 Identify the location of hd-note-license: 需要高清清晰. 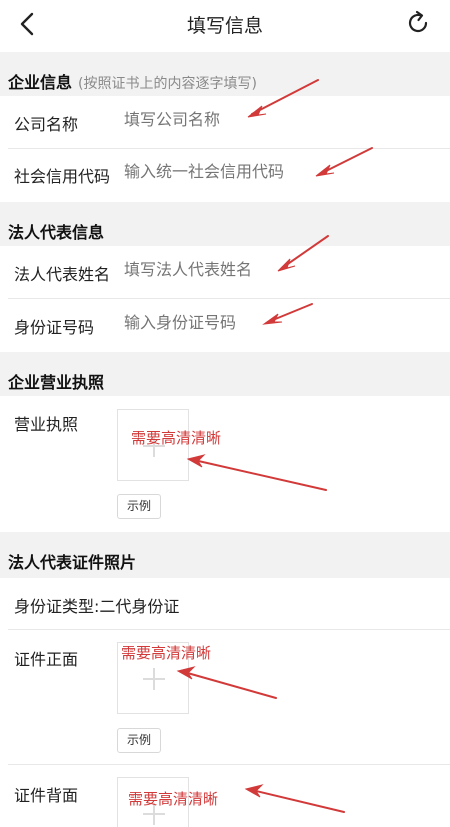
(176, 438).